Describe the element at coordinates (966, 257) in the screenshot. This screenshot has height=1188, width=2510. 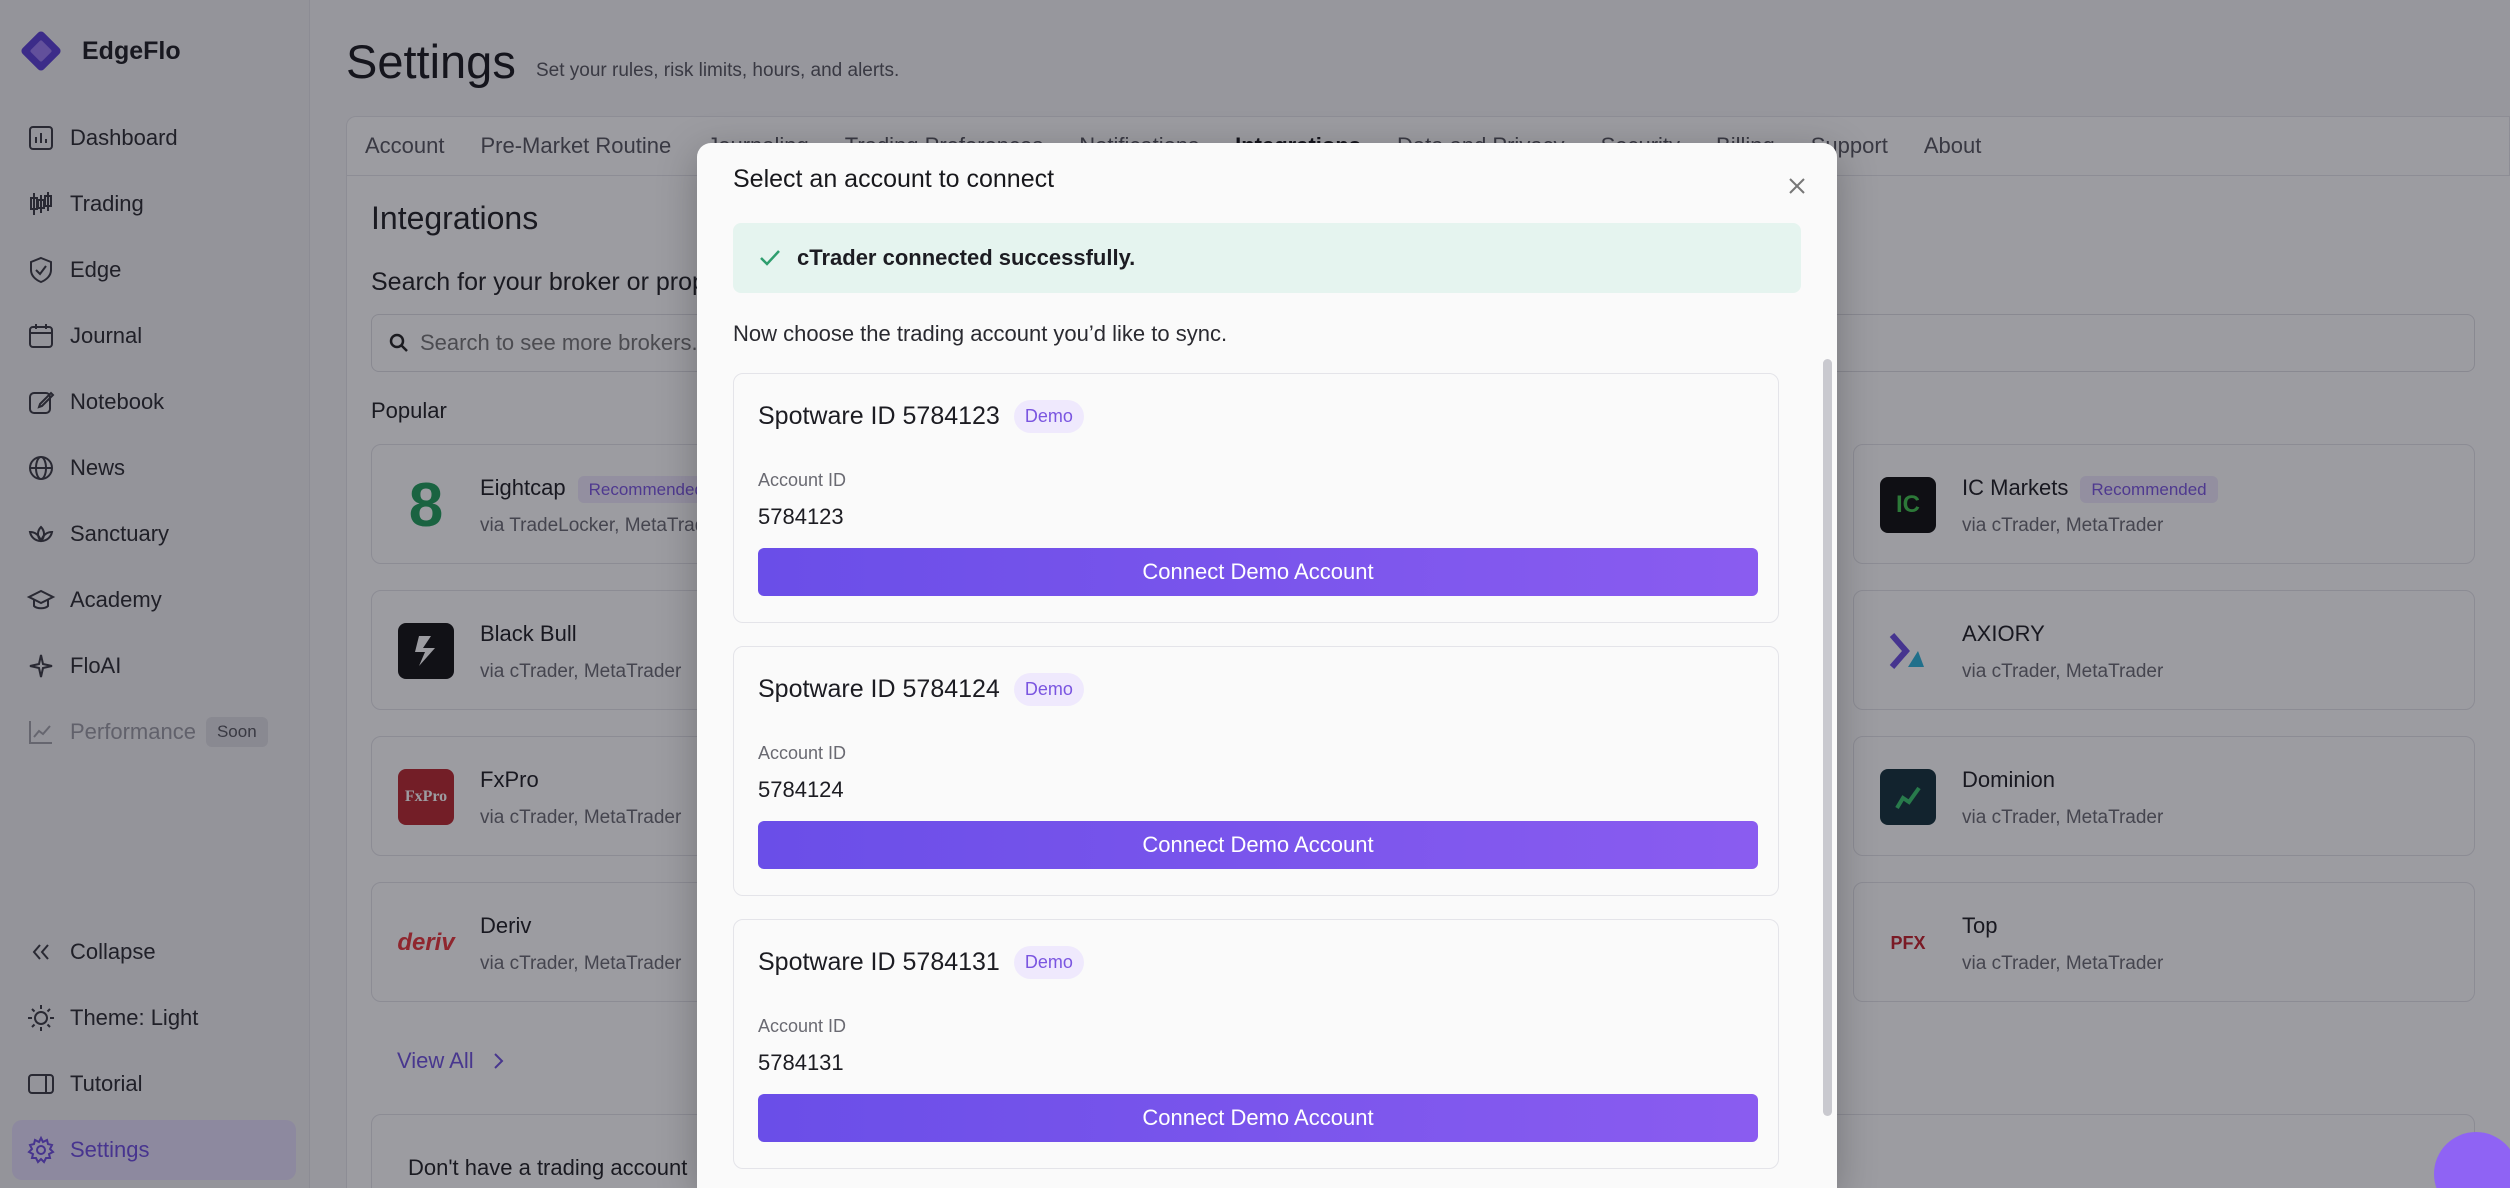
I see `success-message: cTrader connected successfully.` at that location.